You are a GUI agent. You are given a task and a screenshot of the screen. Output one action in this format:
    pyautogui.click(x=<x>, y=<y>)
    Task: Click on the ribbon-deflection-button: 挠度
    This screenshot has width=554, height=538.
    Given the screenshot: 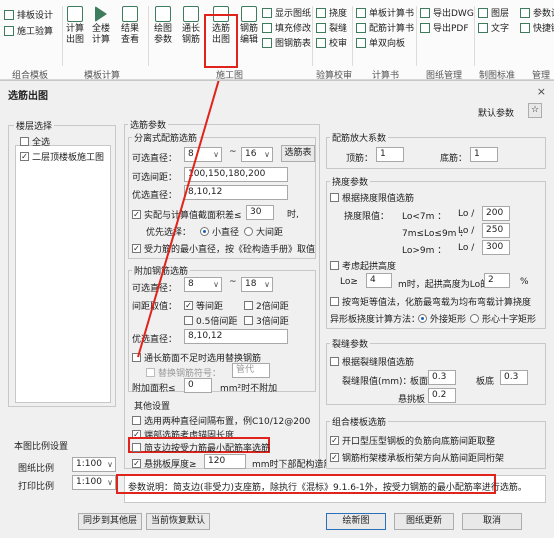 What is the action you would take?
    pyautogui.click(x=331, y=12)
    